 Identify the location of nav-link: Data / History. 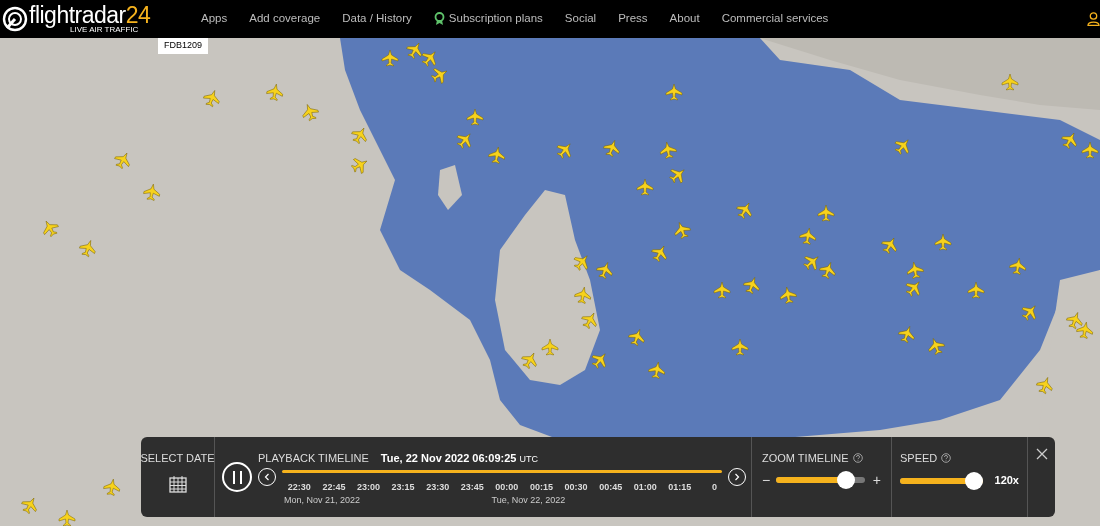
(377, 19).